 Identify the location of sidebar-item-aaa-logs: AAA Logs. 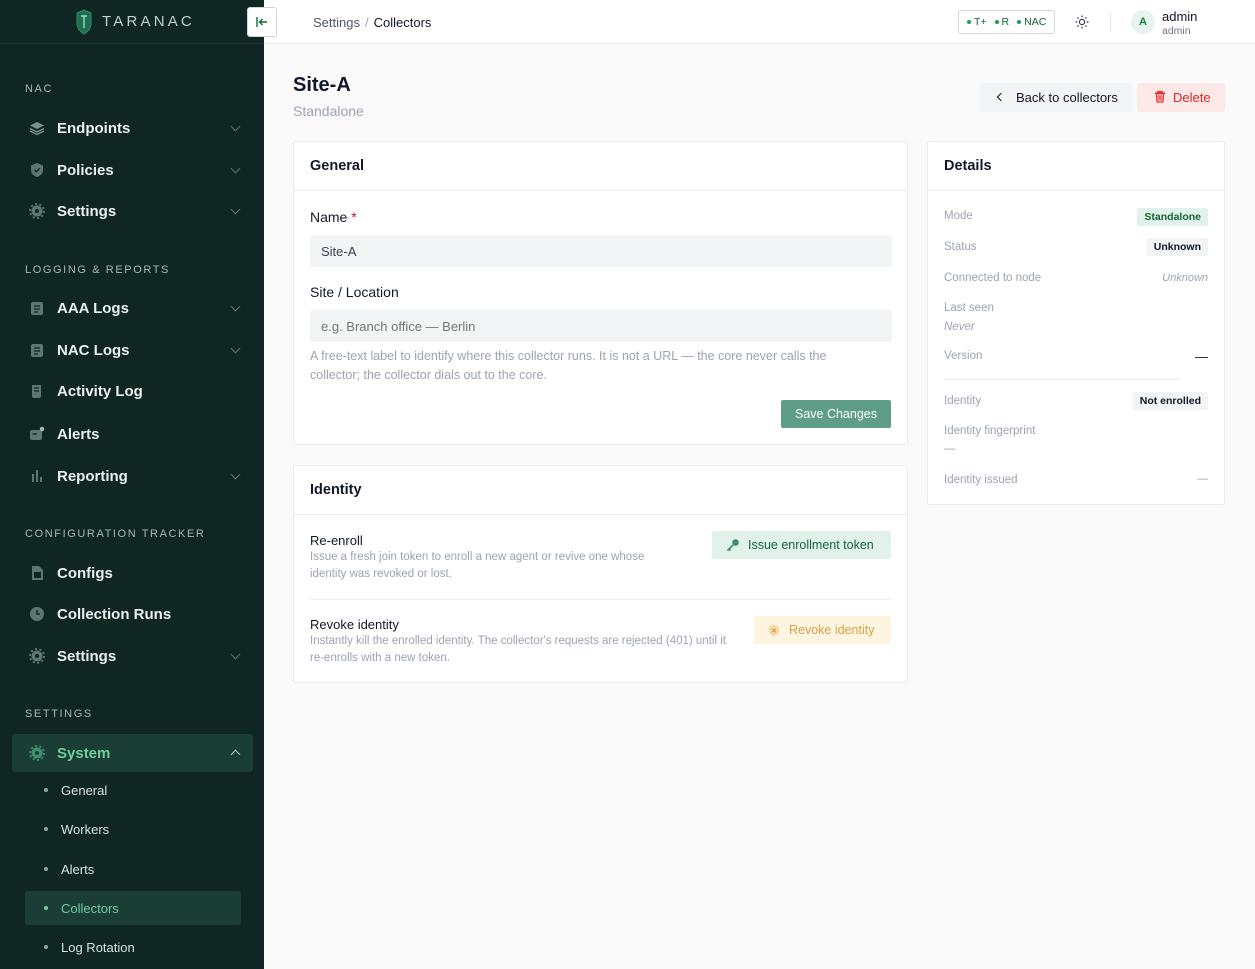
(132, 308).